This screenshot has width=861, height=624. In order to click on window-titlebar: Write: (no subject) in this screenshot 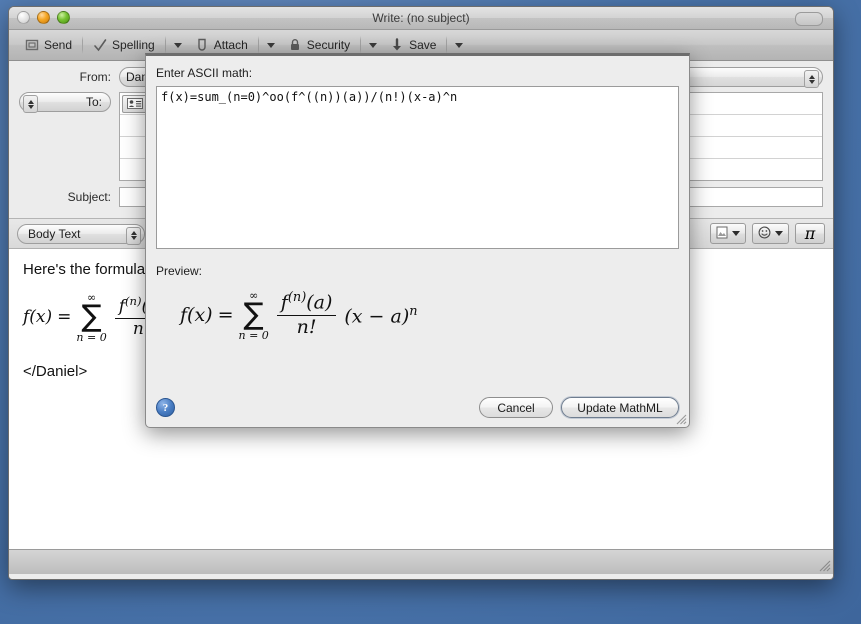, I will do `click(421, 18)`.